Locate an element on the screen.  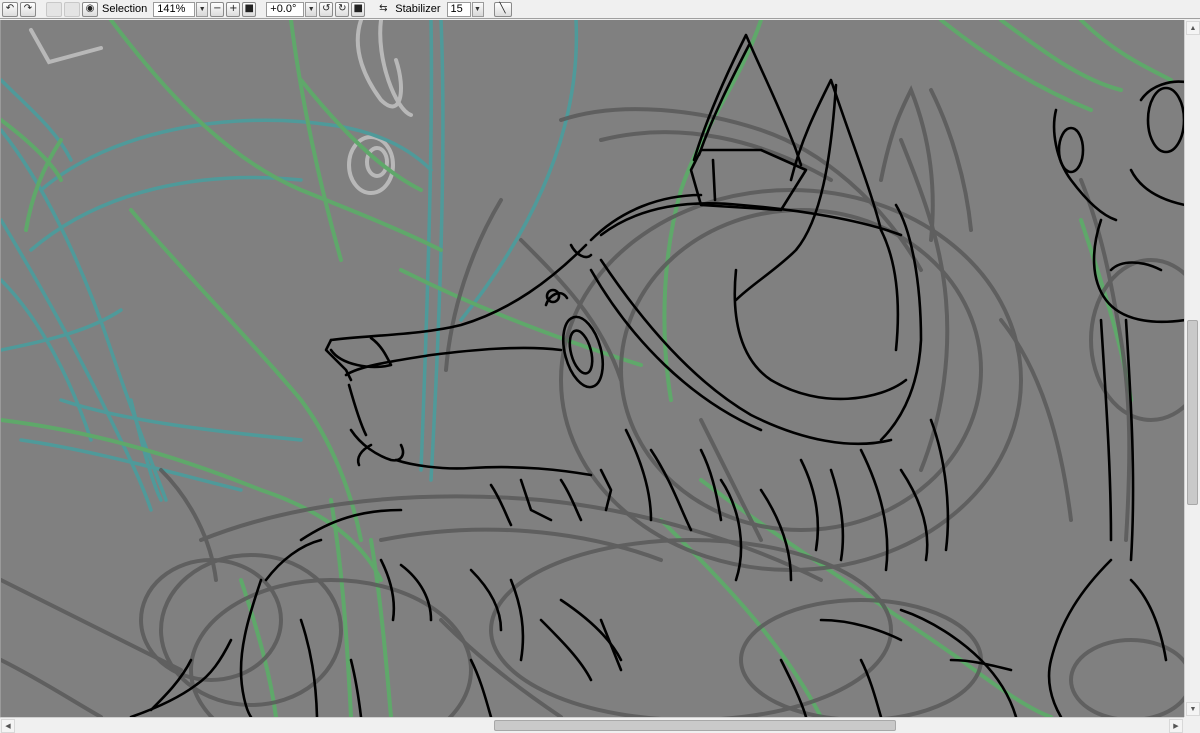
rotation-field: +0.0° is located at coordinates (285, 9).